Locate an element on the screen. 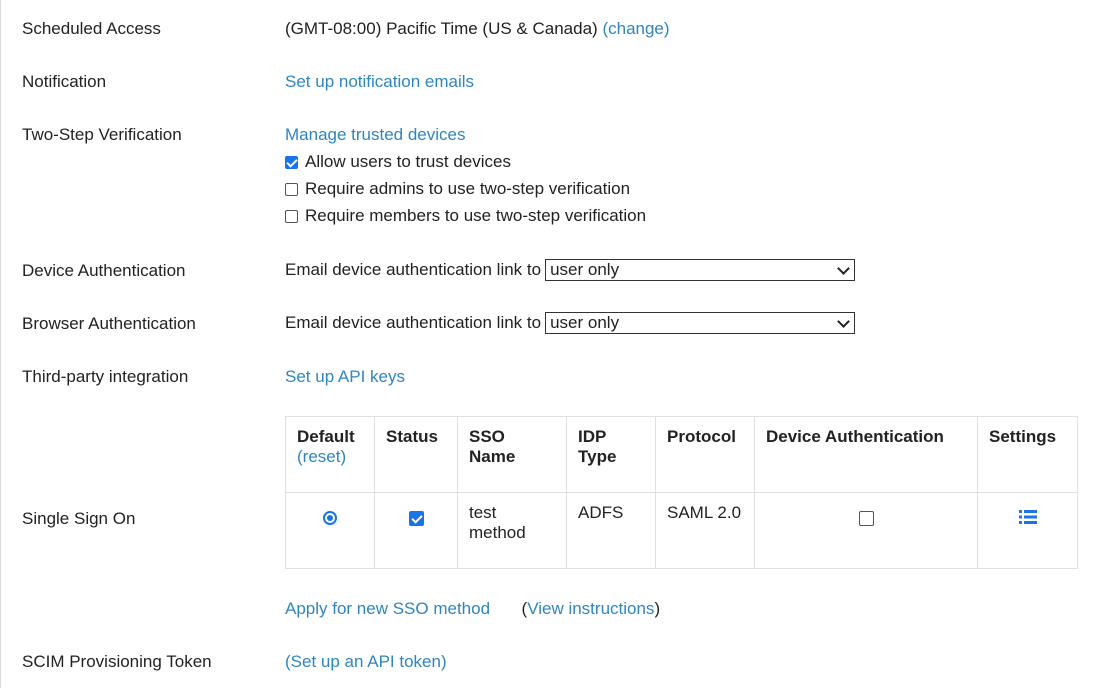  third-party-label: Third-party integration is located at coordinates (105, 376).